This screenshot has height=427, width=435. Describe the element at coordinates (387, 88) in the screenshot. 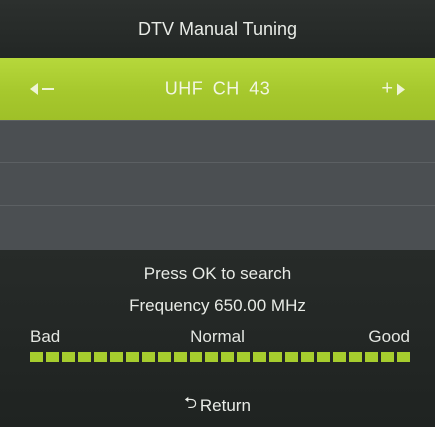

I see `plus-icon: +` at that location.